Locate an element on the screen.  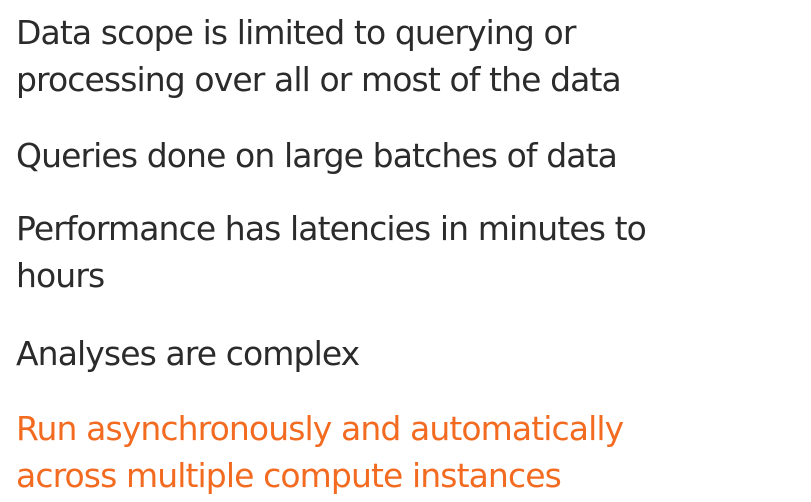
bullet-analyses: Analyses are complex is located at coordinates (188, 353).